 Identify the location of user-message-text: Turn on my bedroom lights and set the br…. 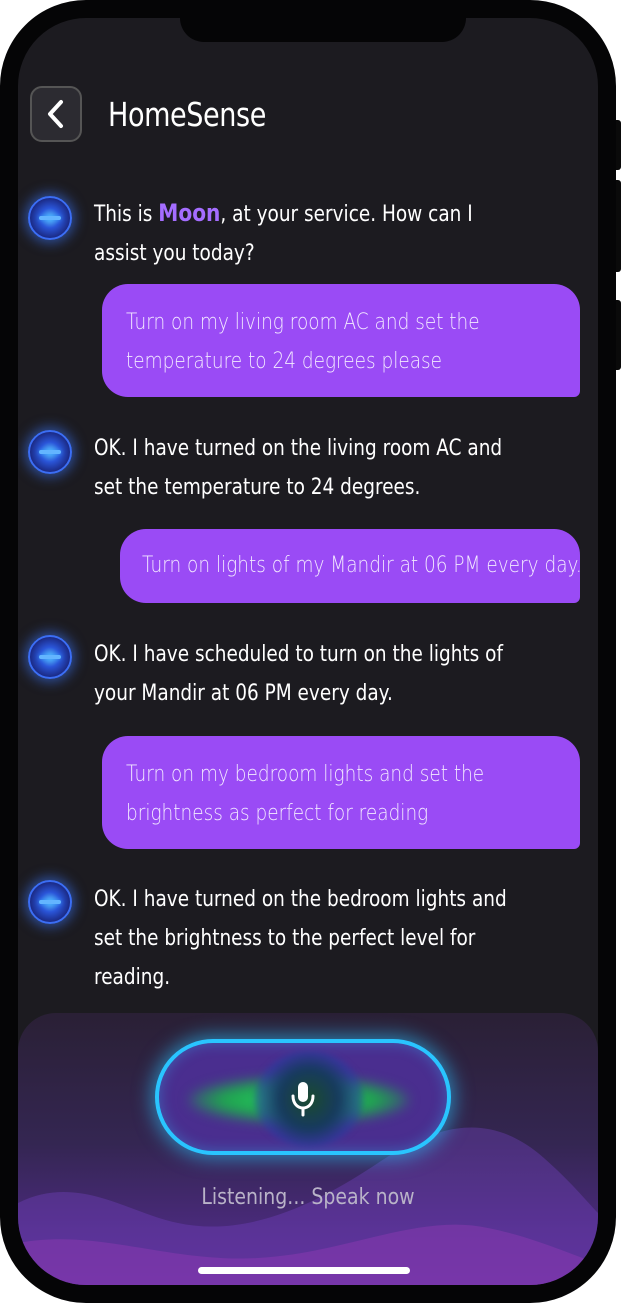
(305, 794).